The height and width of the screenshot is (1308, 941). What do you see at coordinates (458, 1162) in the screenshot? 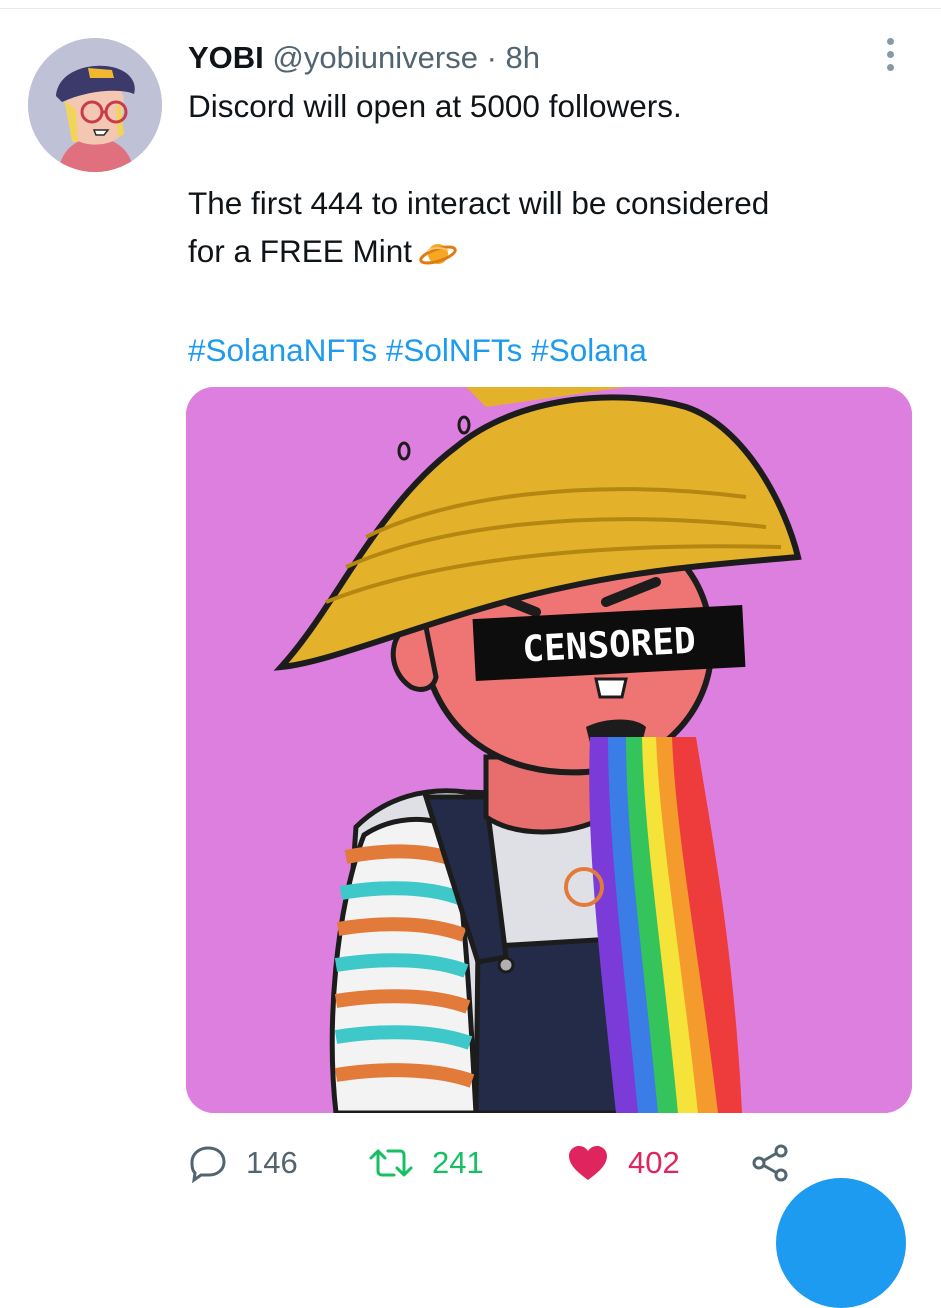
I see `retweet-count: 241` at bounding box center [458, 1162].